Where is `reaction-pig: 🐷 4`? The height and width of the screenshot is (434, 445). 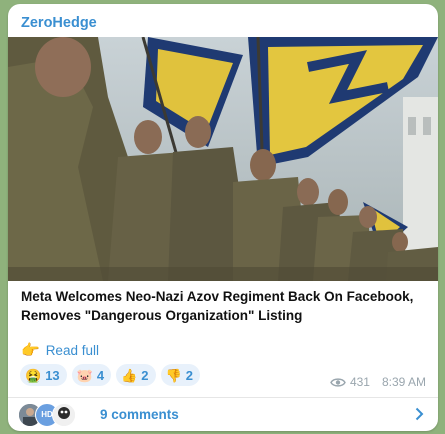
reaction-pig: 🐷 4 is located at coordinates (91, 375).